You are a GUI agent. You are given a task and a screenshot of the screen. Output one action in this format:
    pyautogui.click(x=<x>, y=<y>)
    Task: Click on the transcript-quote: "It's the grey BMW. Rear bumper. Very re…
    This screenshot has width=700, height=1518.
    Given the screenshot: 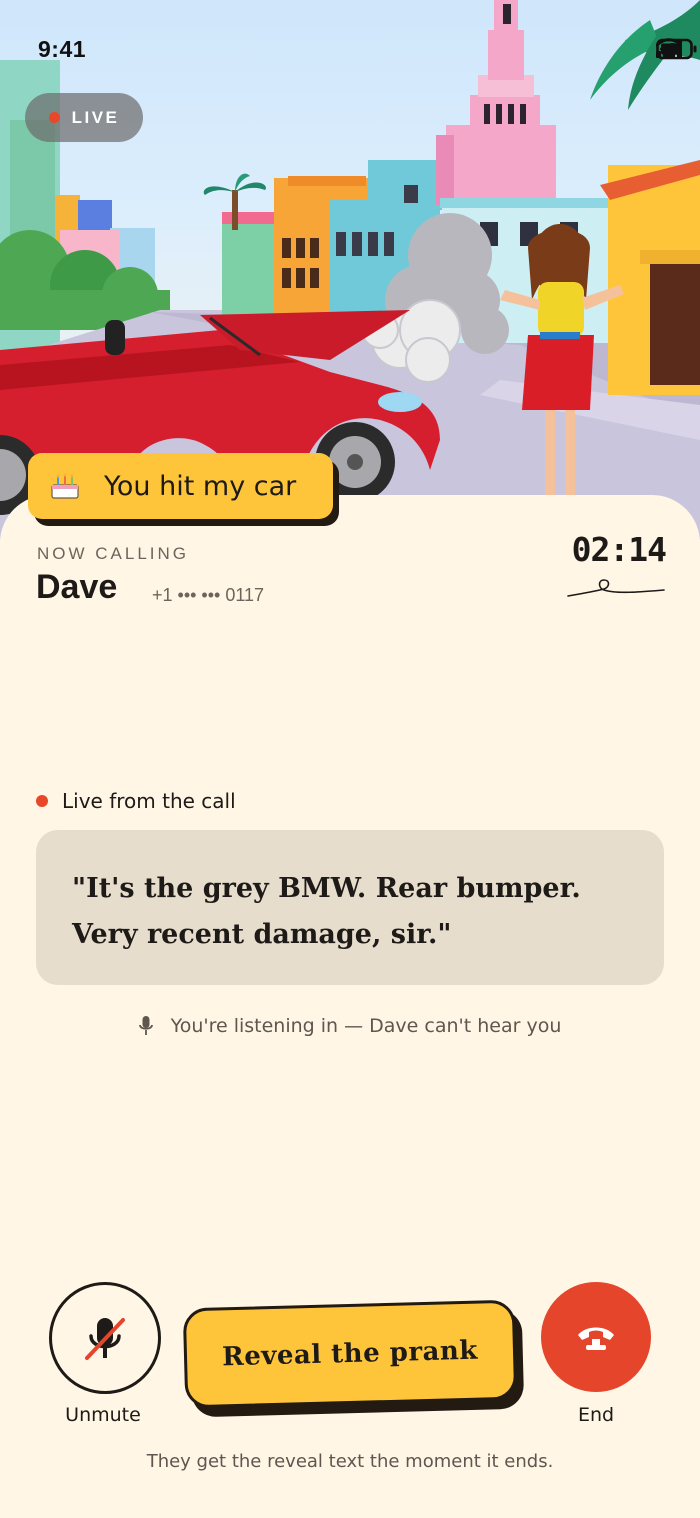 What is the action you would take?
    pyautogui.click(x=326, y=911)
    